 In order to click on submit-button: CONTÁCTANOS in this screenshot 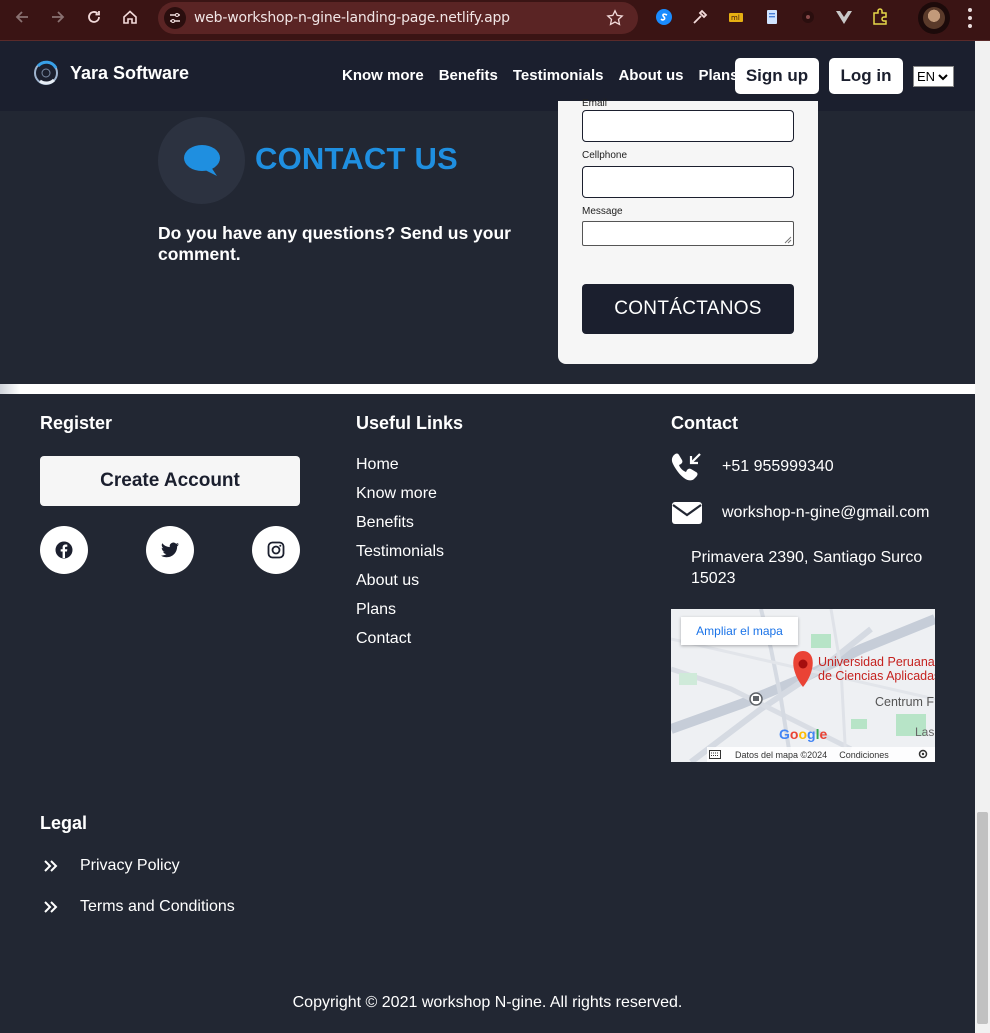, I will do `click(688, 309)`.